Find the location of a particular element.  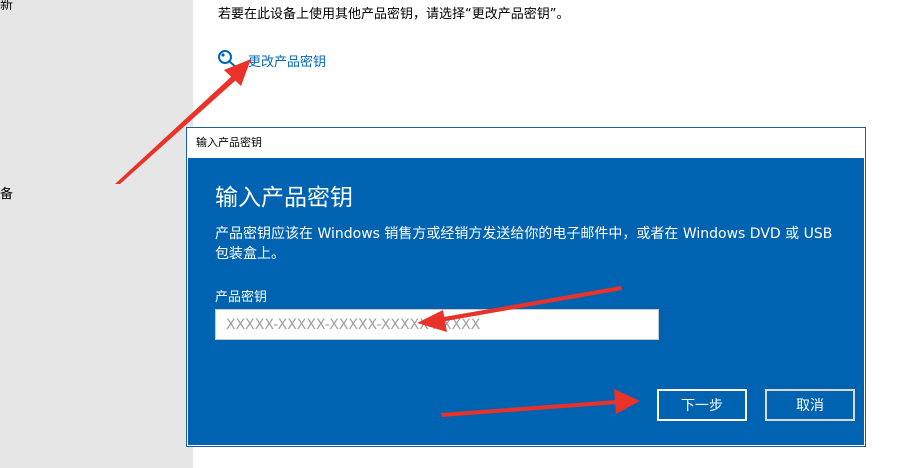

dialog-heading: 输入产品密钥 is located at coordinates (284, 198).